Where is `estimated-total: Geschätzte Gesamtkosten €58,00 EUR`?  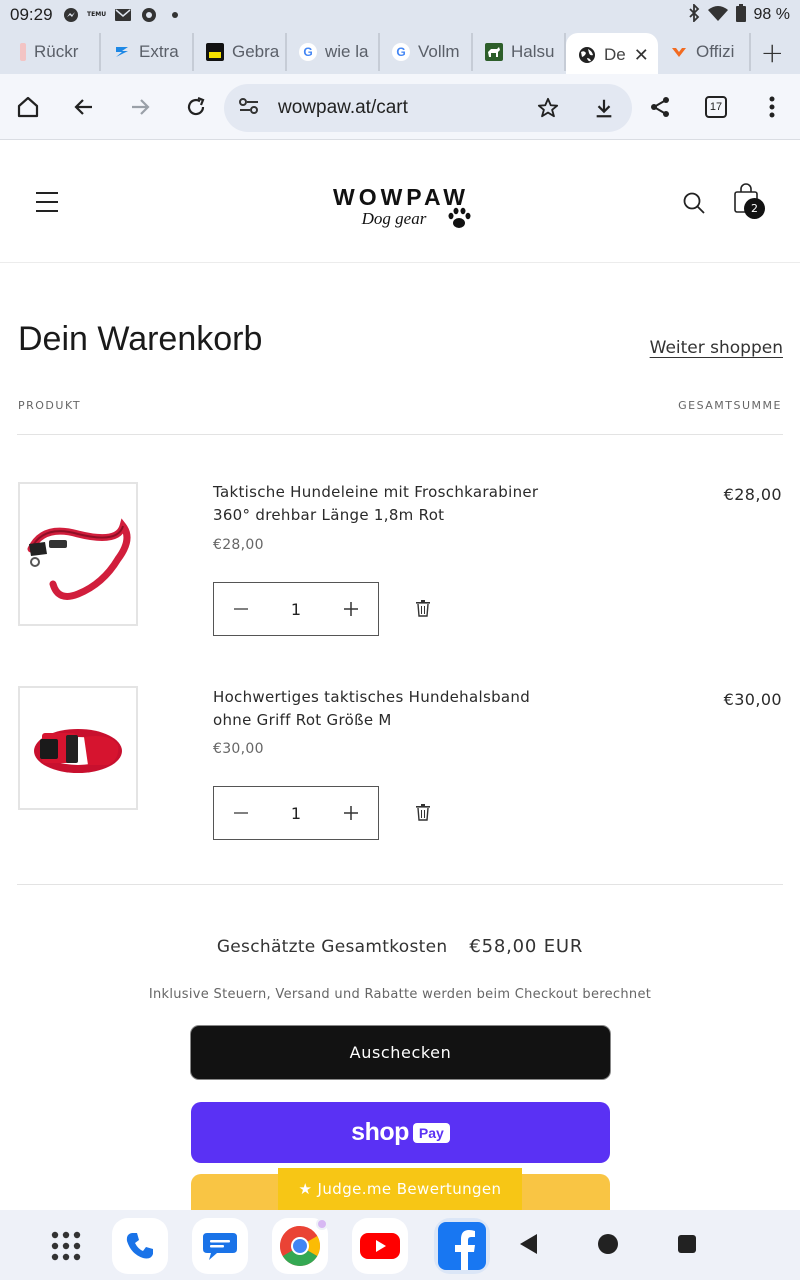 estimated-total: Geschätzte Gesamtkosten €58,00 EUR is located at coordinates (400, 946).